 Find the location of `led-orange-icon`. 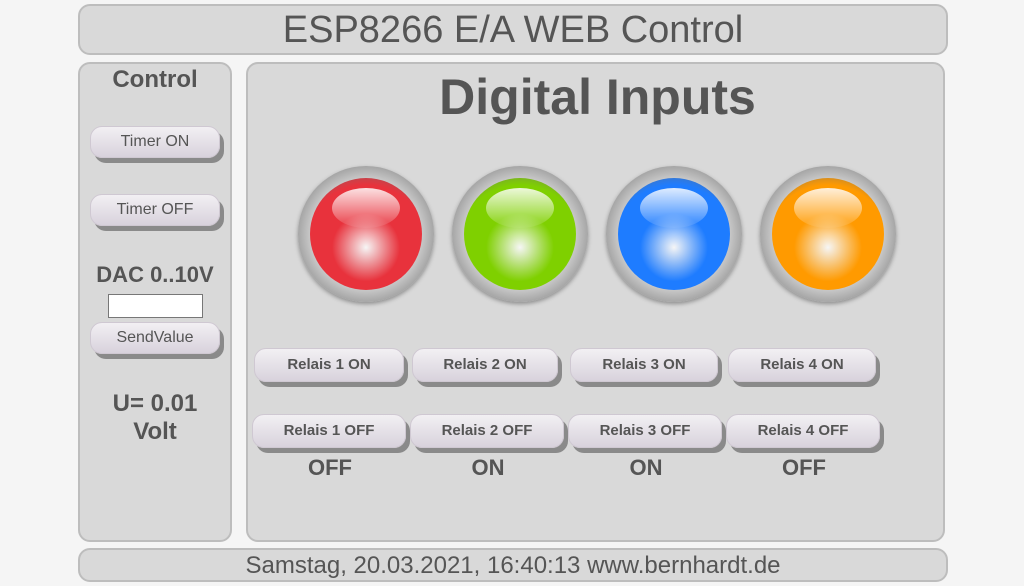

led-orange-icon is located at coordinates (828, 234).